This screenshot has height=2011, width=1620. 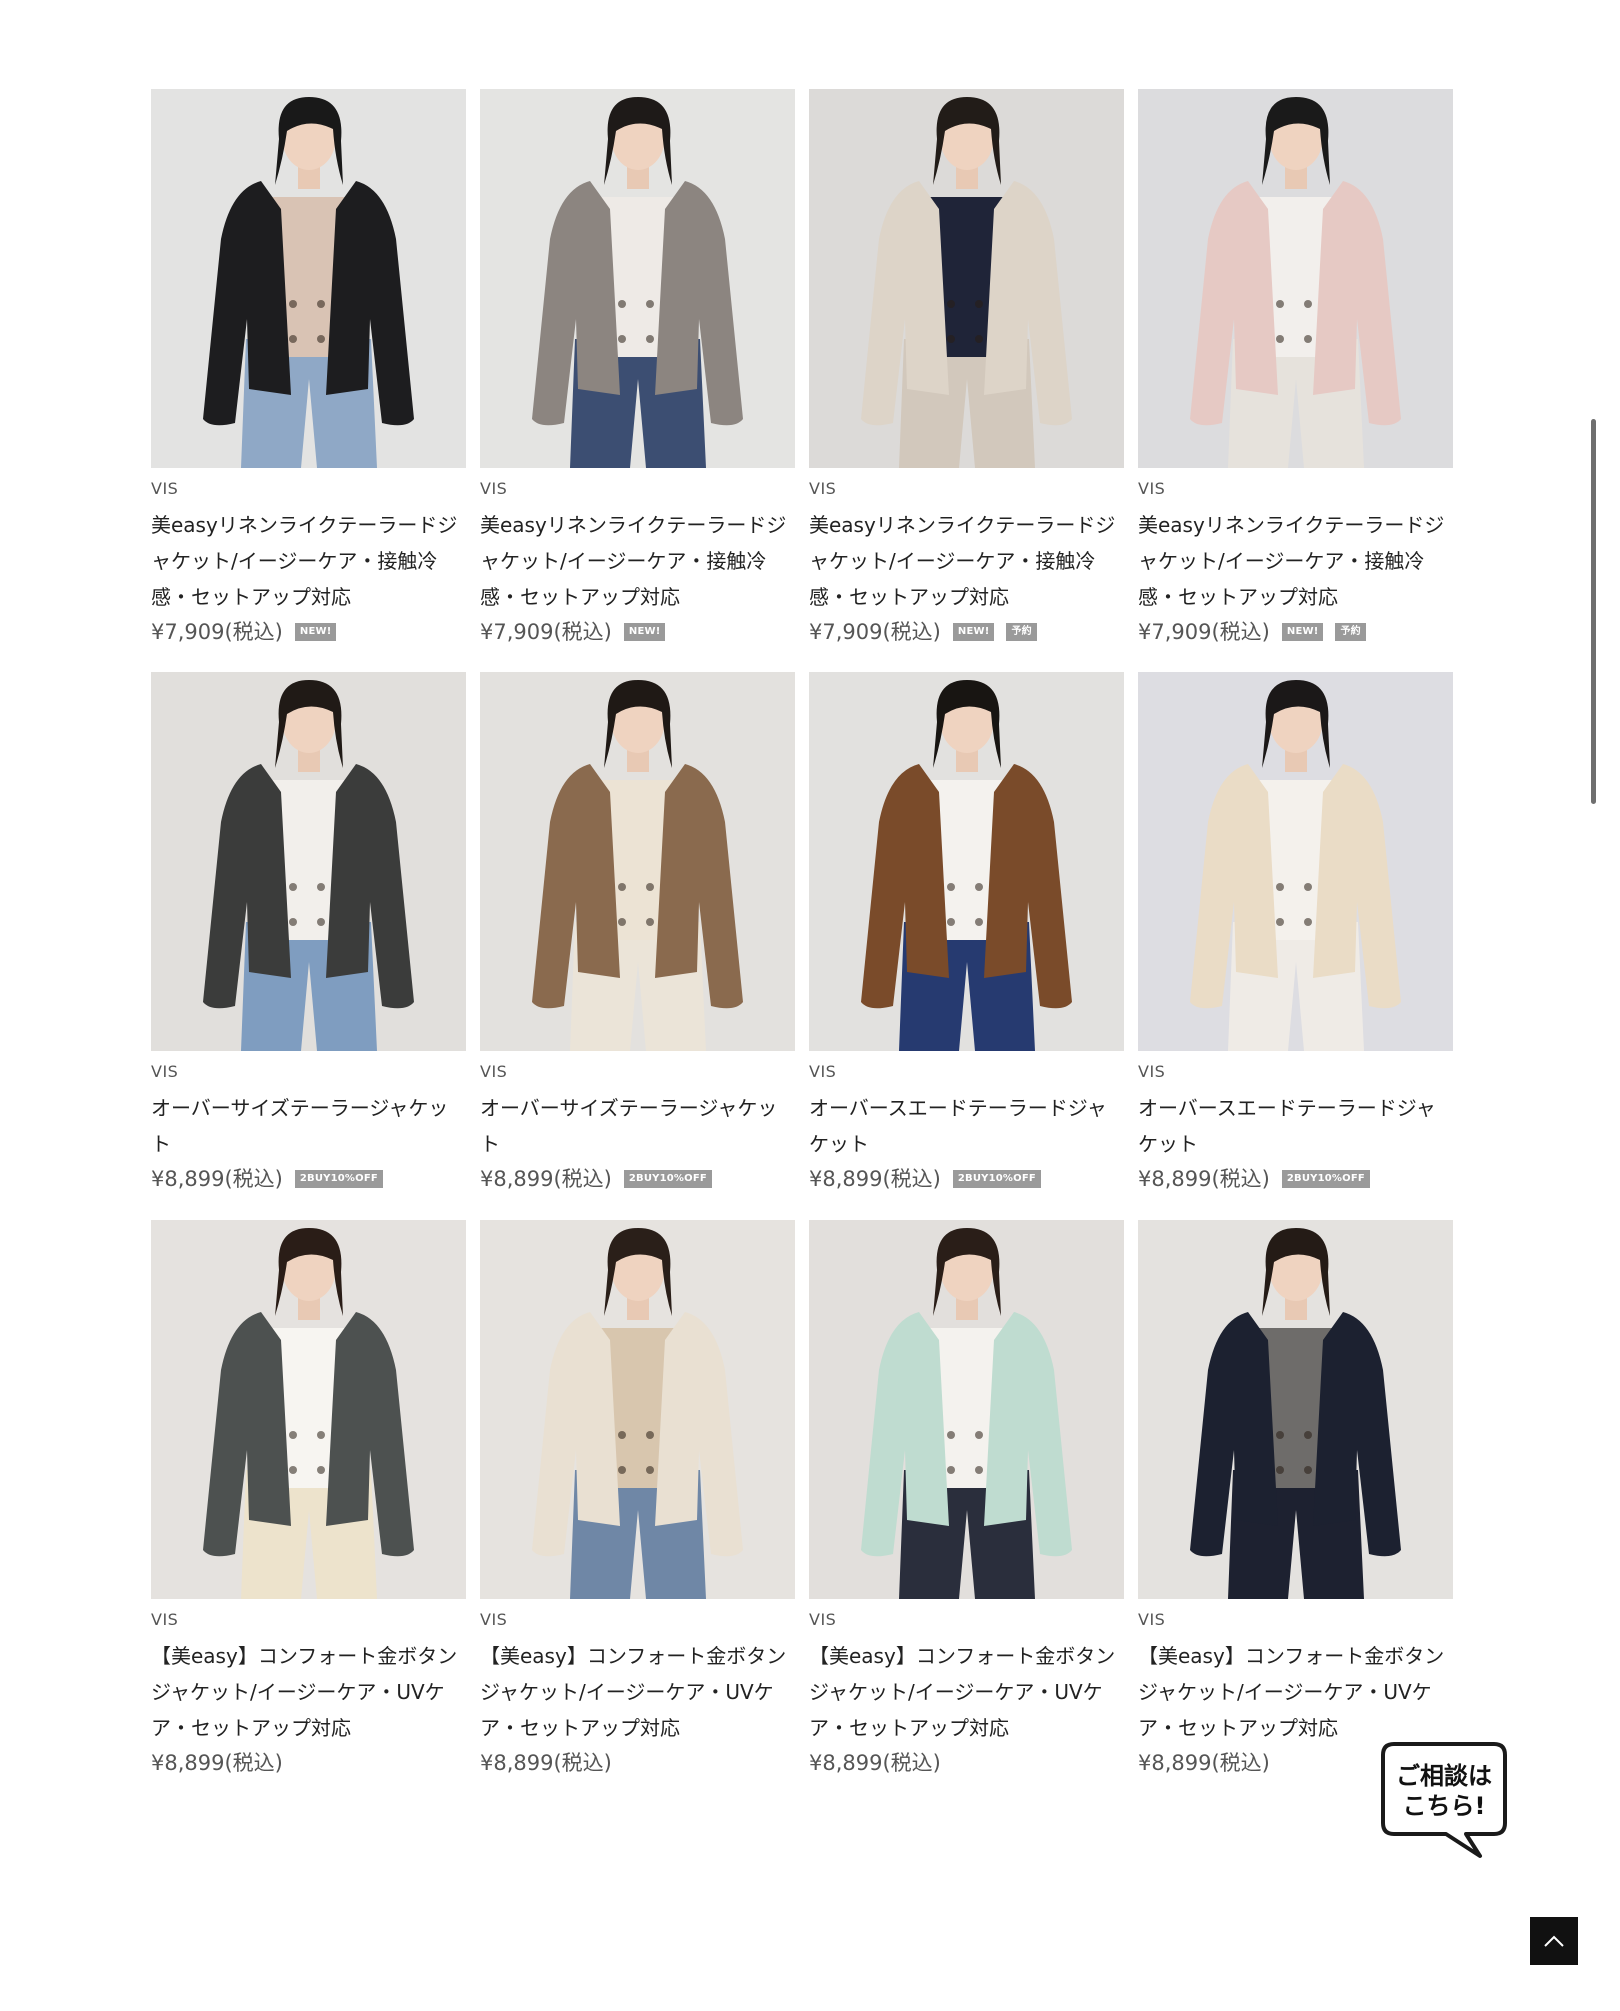 What do you see at coordinates (1444, 1791) in the screenshot?
I see `chat-label: ご相談は こちら!` at bounding box center [1444, 1791].